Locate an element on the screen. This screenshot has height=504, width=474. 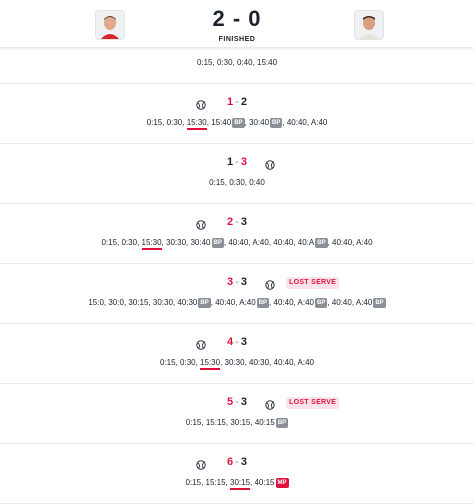
game-score: 6-3 is located at coordinates (237, 463).